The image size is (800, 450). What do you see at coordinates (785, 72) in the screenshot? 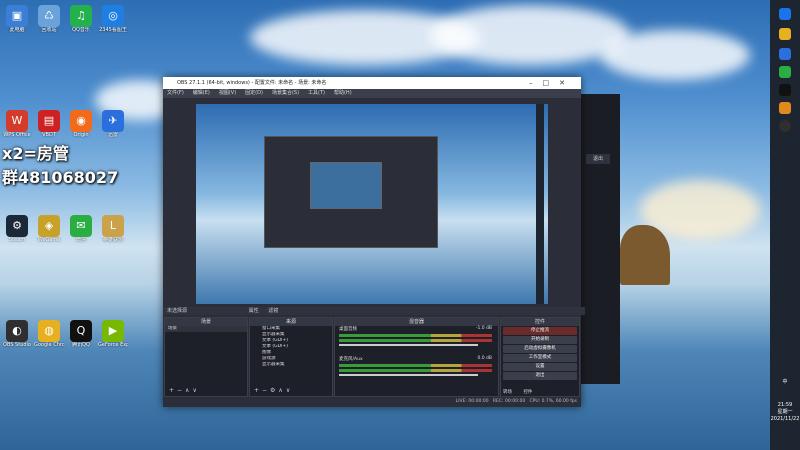
I see `wechat-icon` at bounding box center [785, 72].